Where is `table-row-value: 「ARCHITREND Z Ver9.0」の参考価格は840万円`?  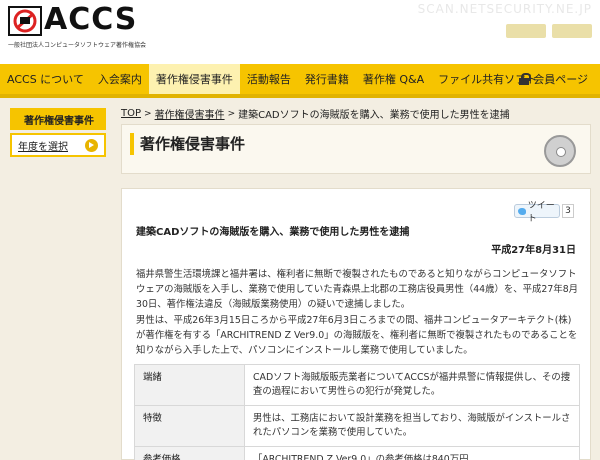 table-row-value: 「ARCHITREND Z Ver9.0」の参考価格は840万円 is located at coordinates (412, 453).